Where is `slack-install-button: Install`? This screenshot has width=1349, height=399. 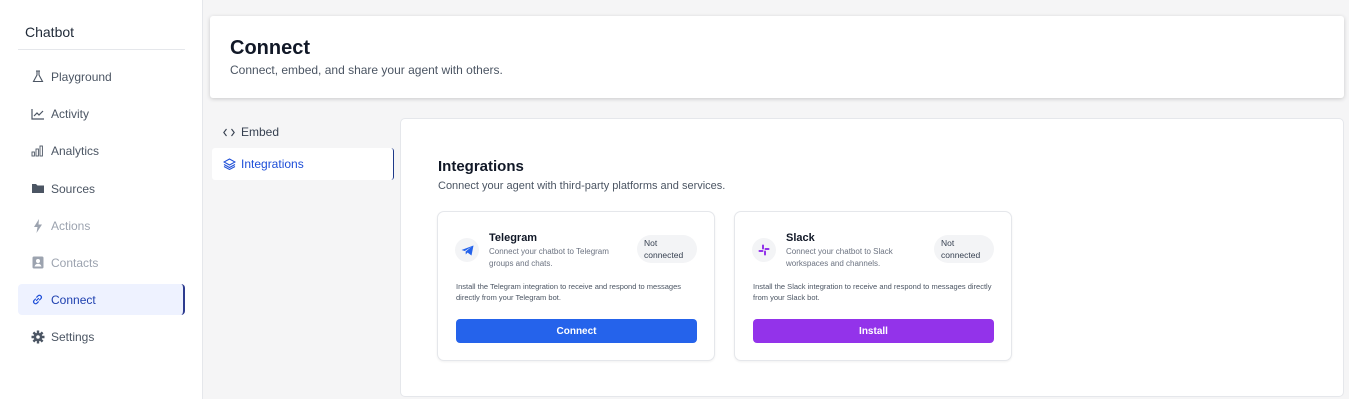
slack-install-button: Install is located at coordinates (873, 331).